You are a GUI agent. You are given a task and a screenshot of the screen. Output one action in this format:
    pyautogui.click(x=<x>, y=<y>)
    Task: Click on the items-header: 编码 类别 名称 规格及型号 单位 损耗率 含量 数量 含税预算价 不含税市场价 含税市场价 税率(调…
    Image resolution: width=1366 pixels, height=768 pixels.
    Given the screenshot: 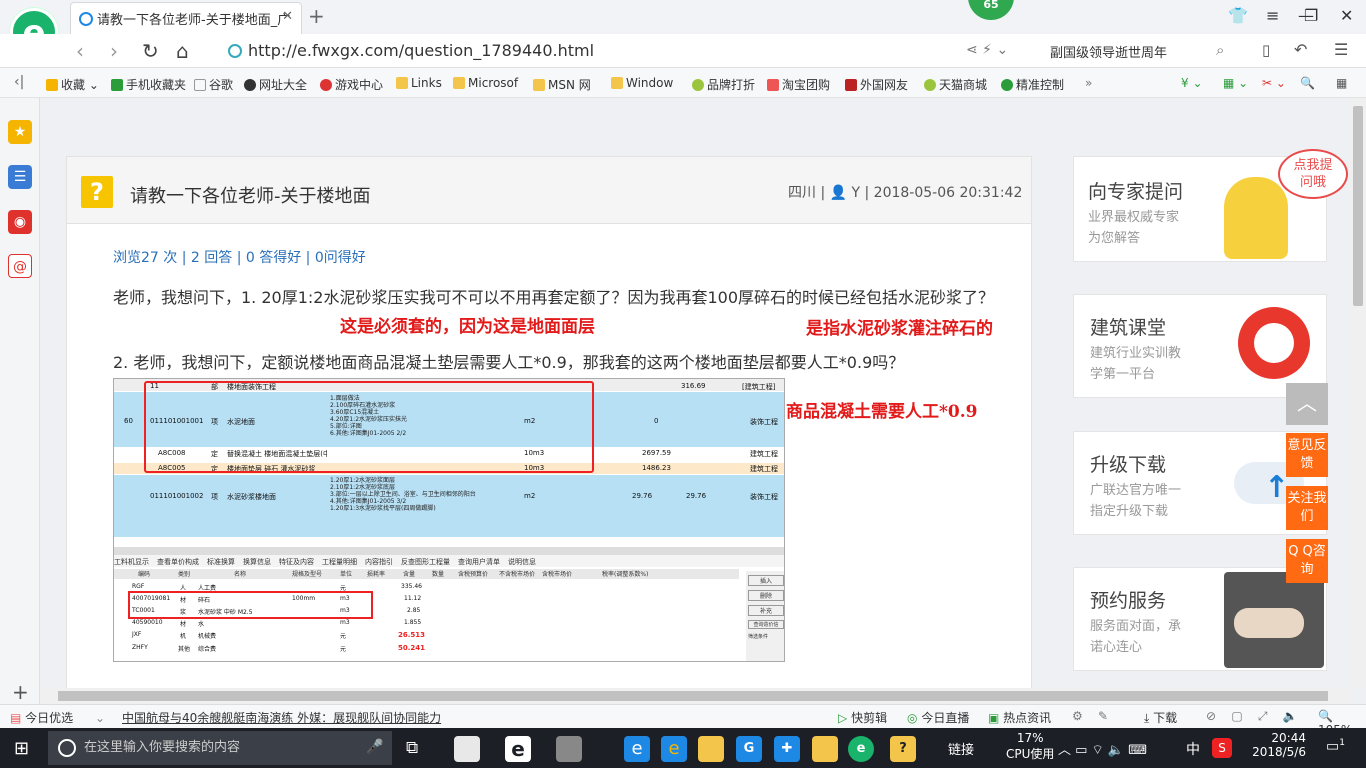 What is the action you would take?
    pyautogui.click(x=426, y=574)
    